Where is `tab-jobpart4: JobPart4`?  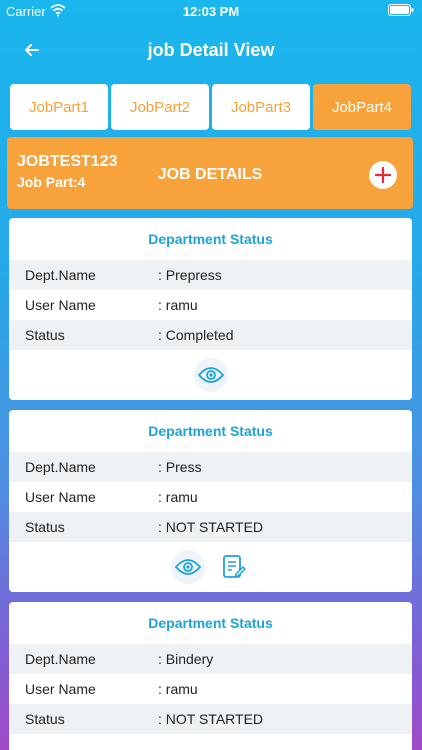
tab-jobpart4: JobPart4 is located at coordinates (362, 107).